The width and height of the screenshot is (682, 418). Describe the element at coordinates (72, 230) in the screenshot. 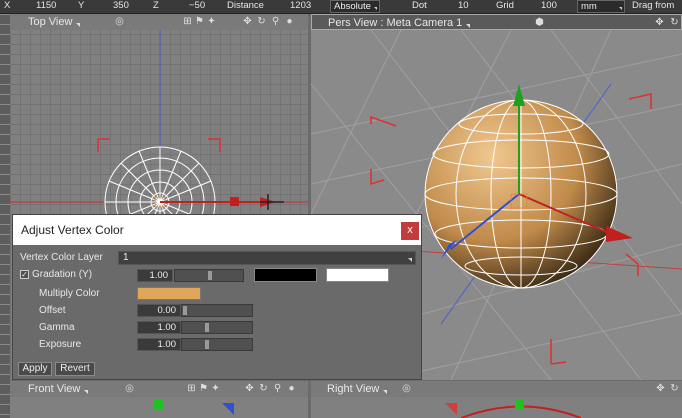

I see `dialog-title: Adjust Vertex Color` at that location.